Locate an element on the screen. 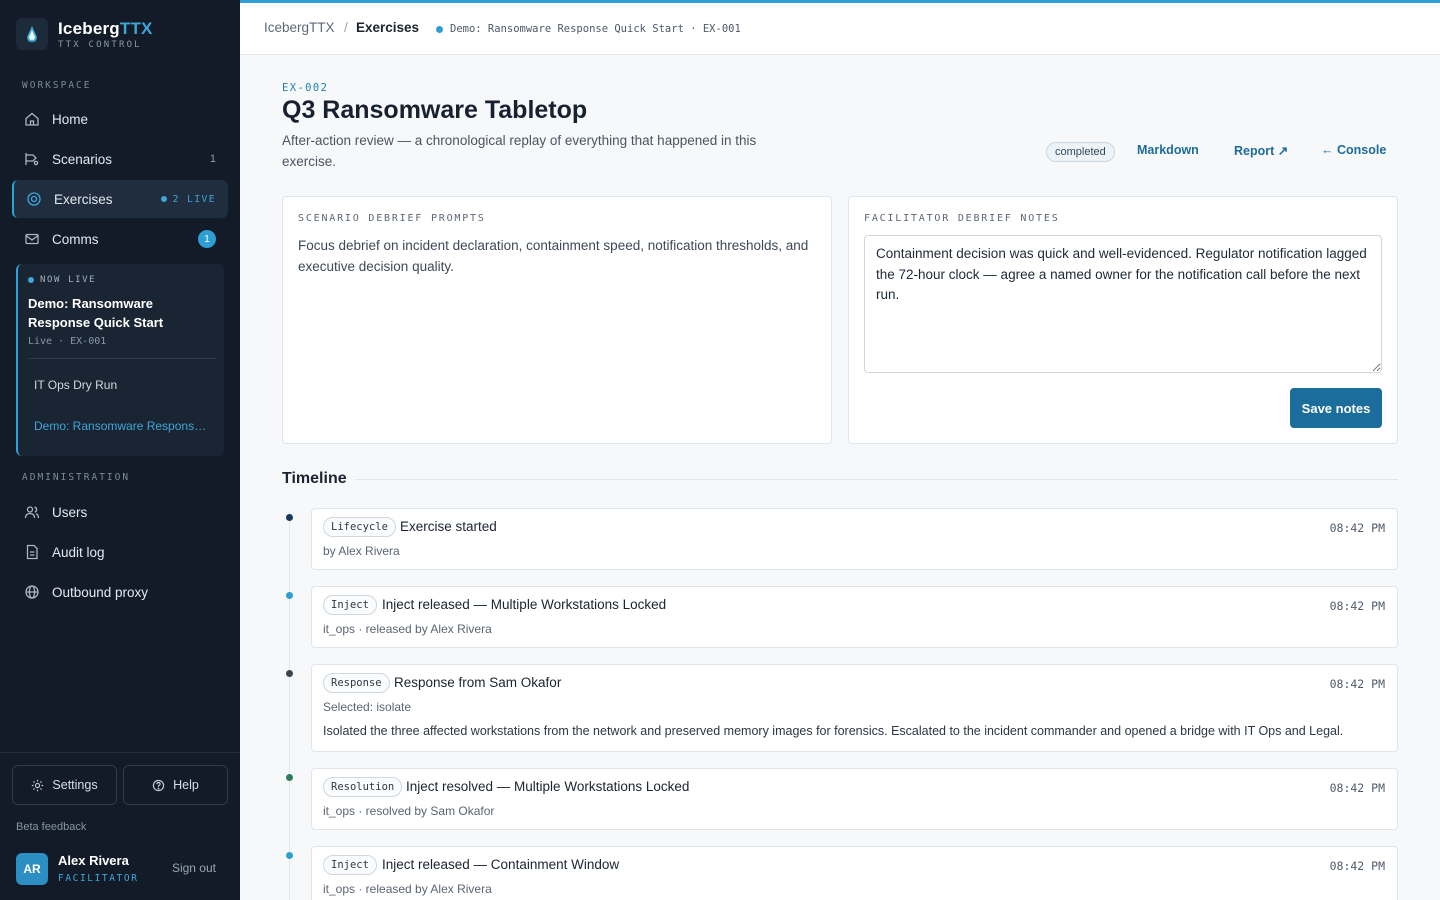 This screenshot has height=900, width=1440. nav-label: Scenarios is located at coordinates (82, 159).